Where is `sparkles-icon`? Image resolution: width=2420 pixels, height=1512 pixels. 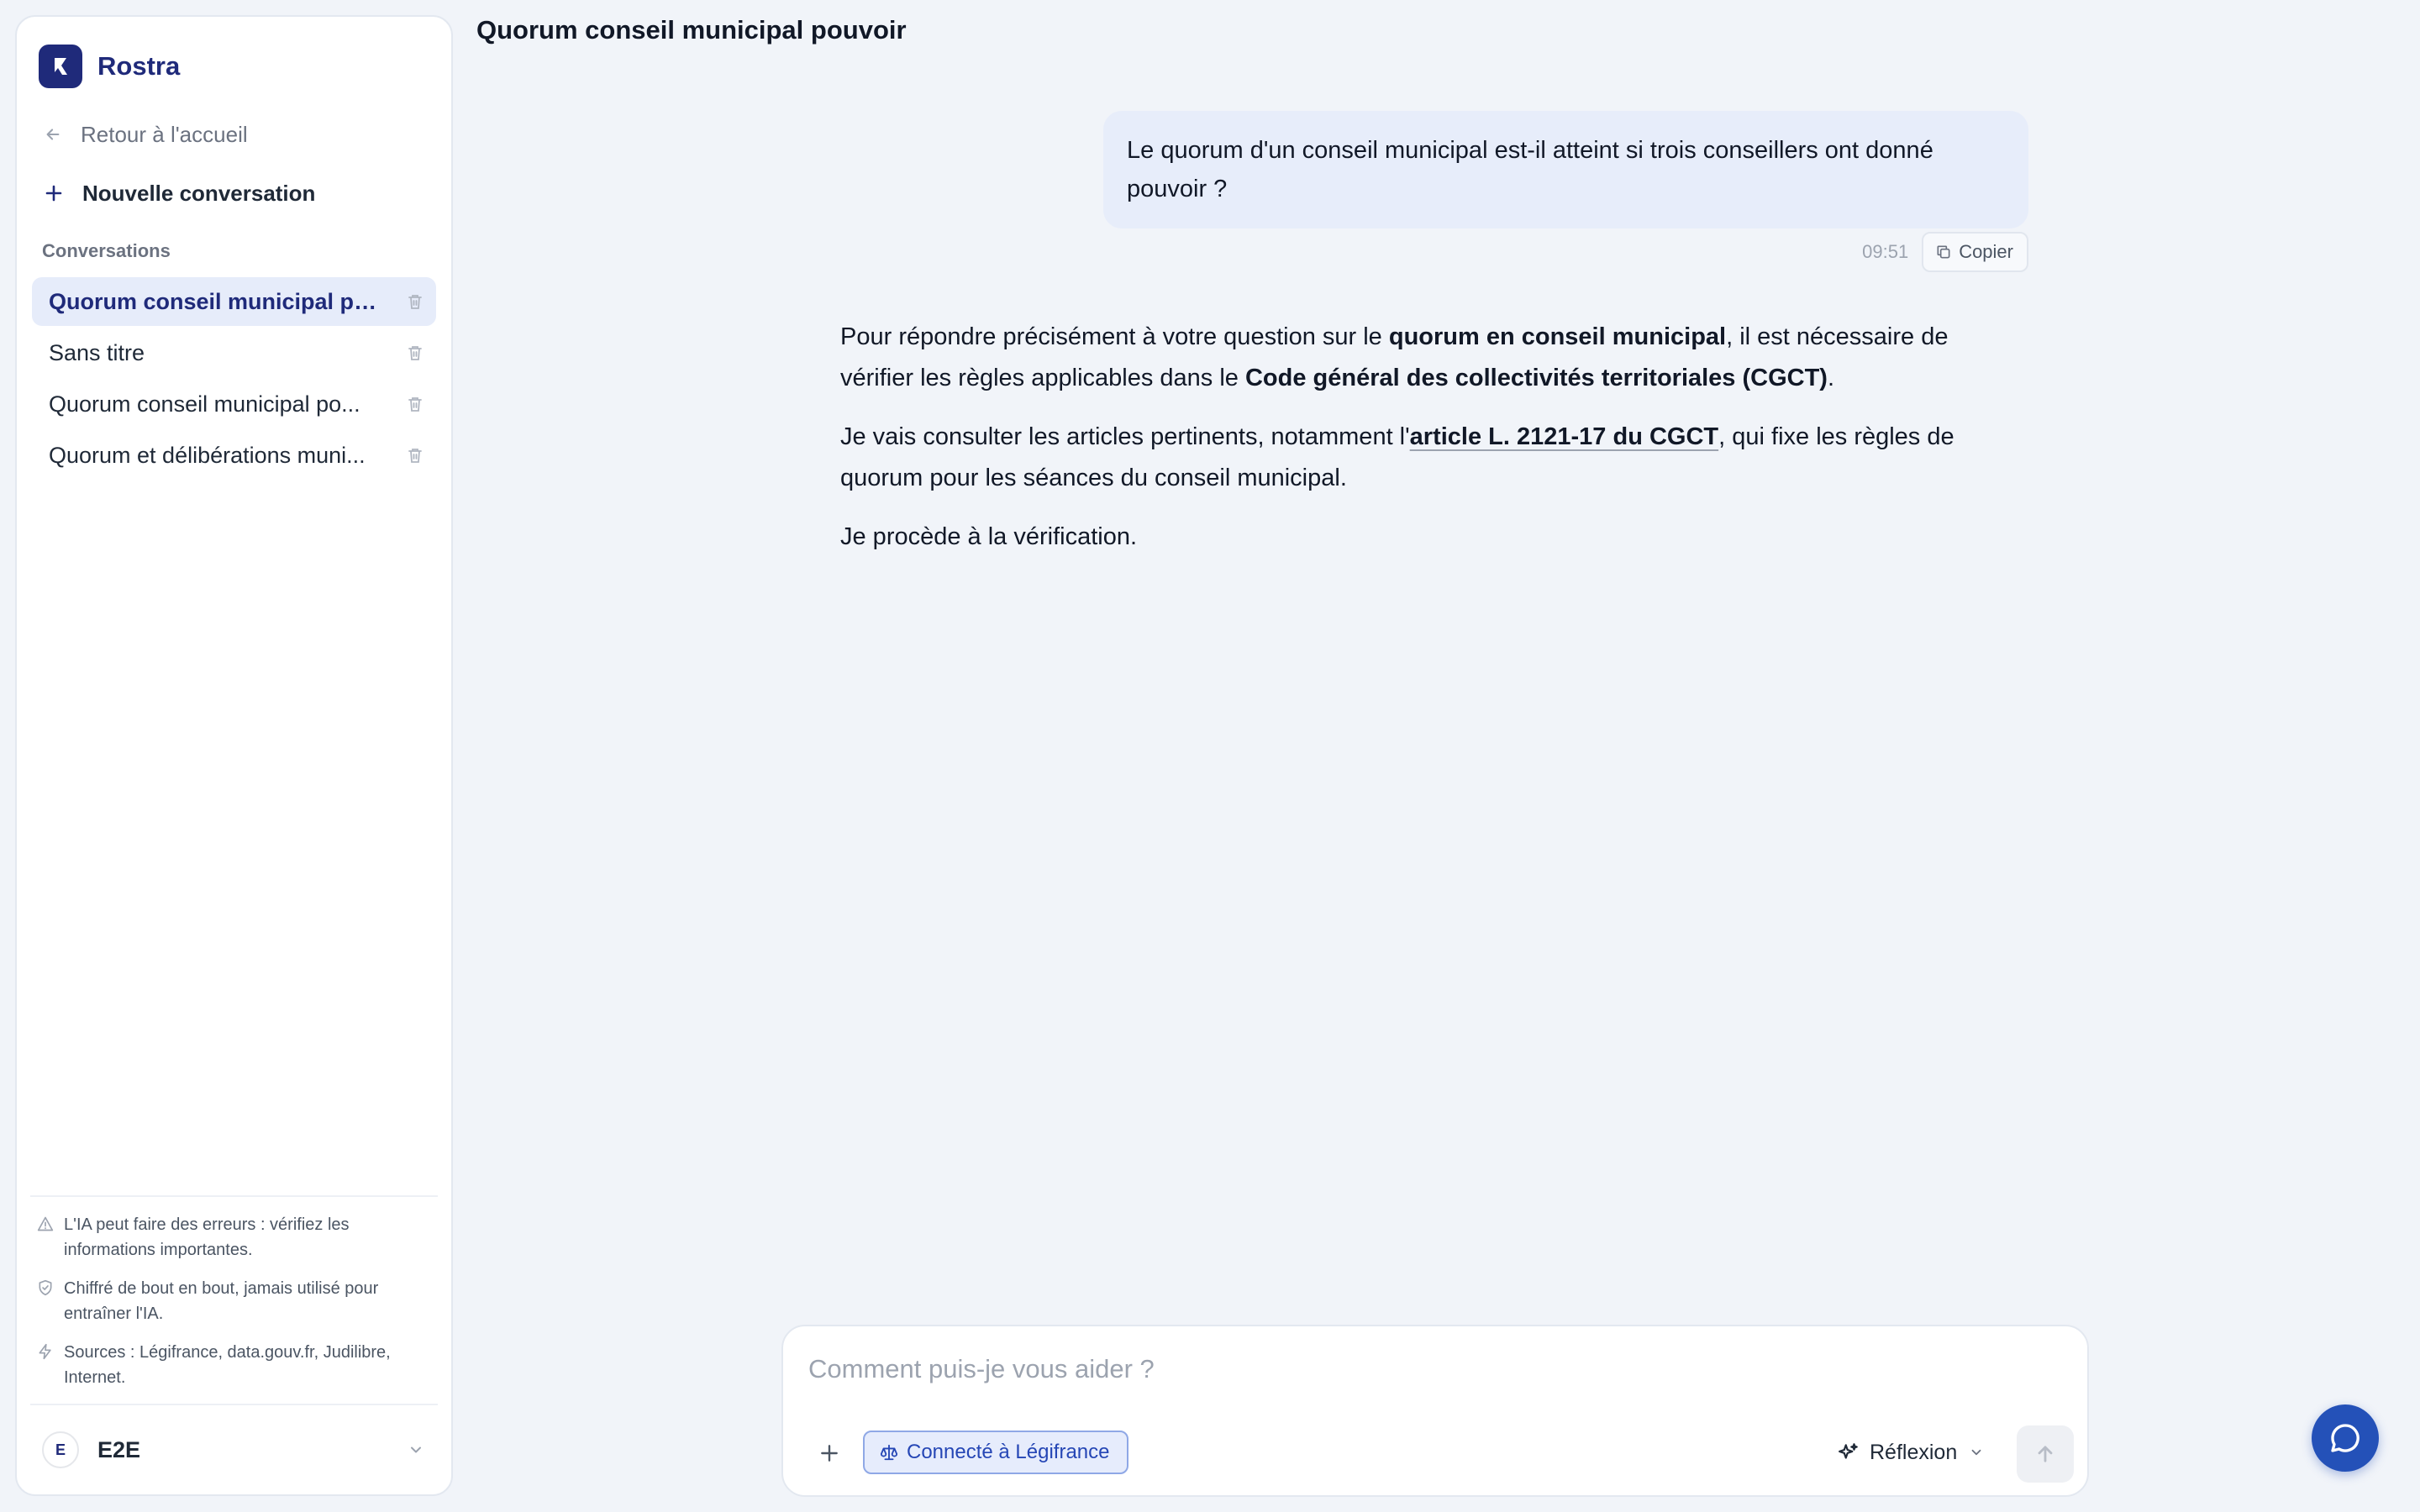
sparkles-icon is located at coordinates (1849, 1451).